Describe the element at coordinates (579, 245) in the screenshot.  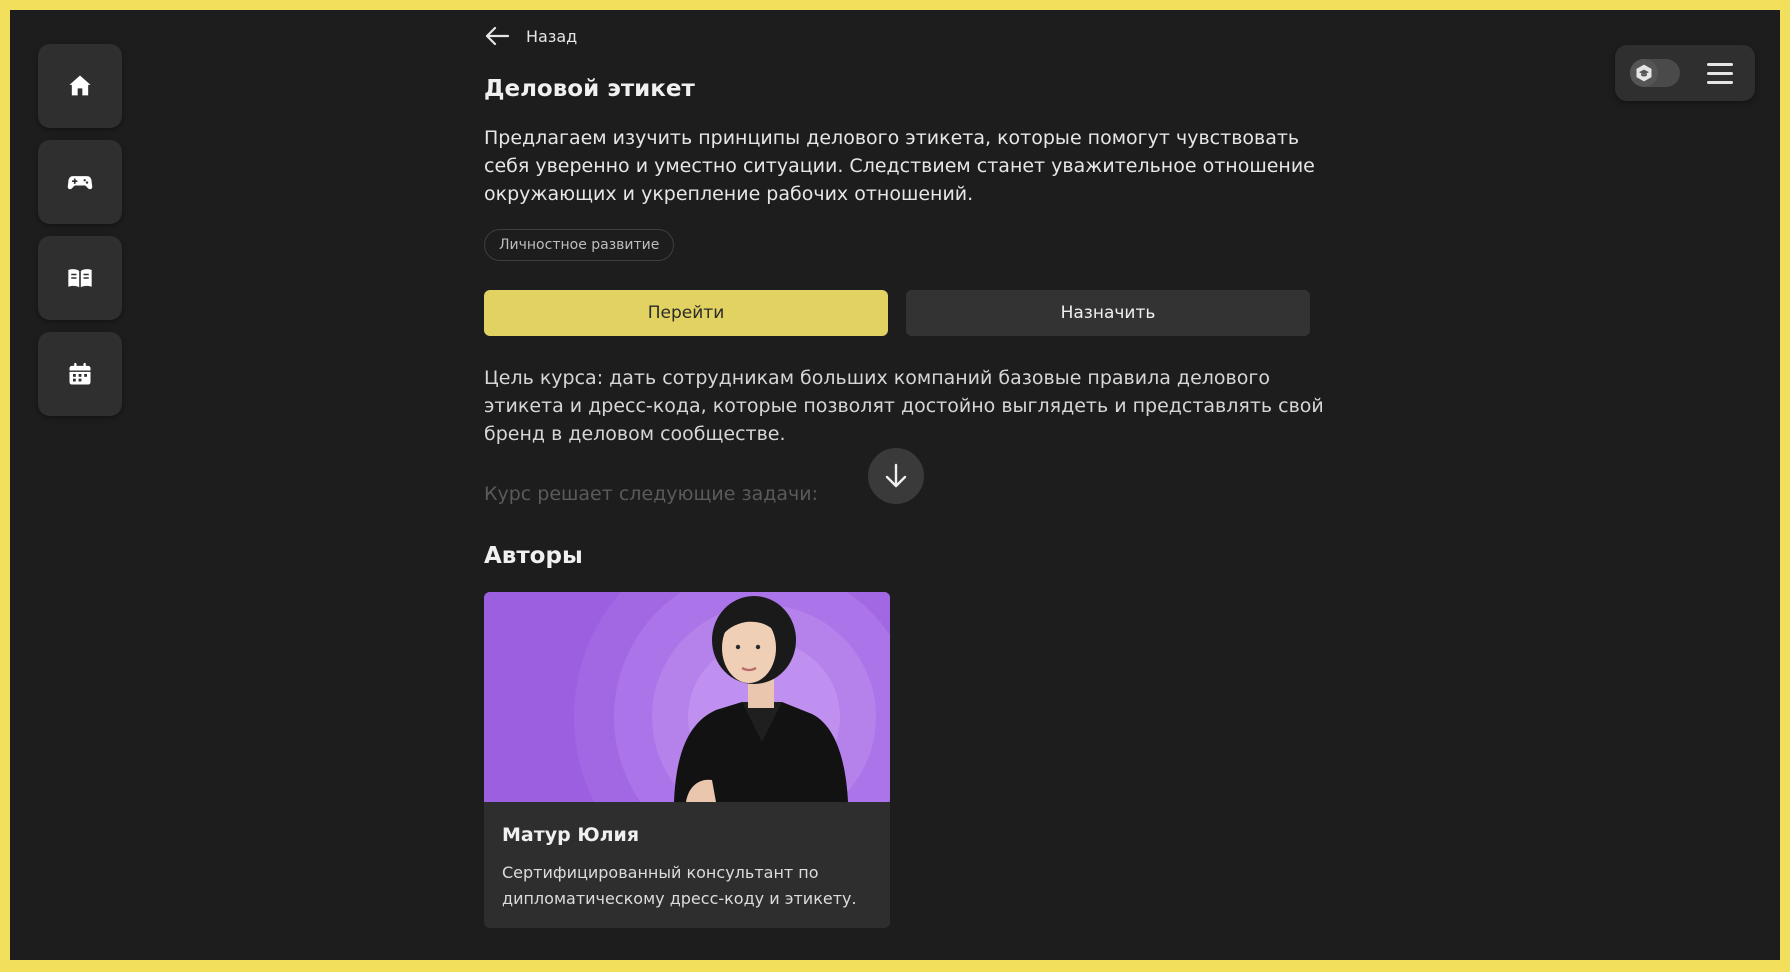
I see `category-tag: Личностное развитие` at that location.